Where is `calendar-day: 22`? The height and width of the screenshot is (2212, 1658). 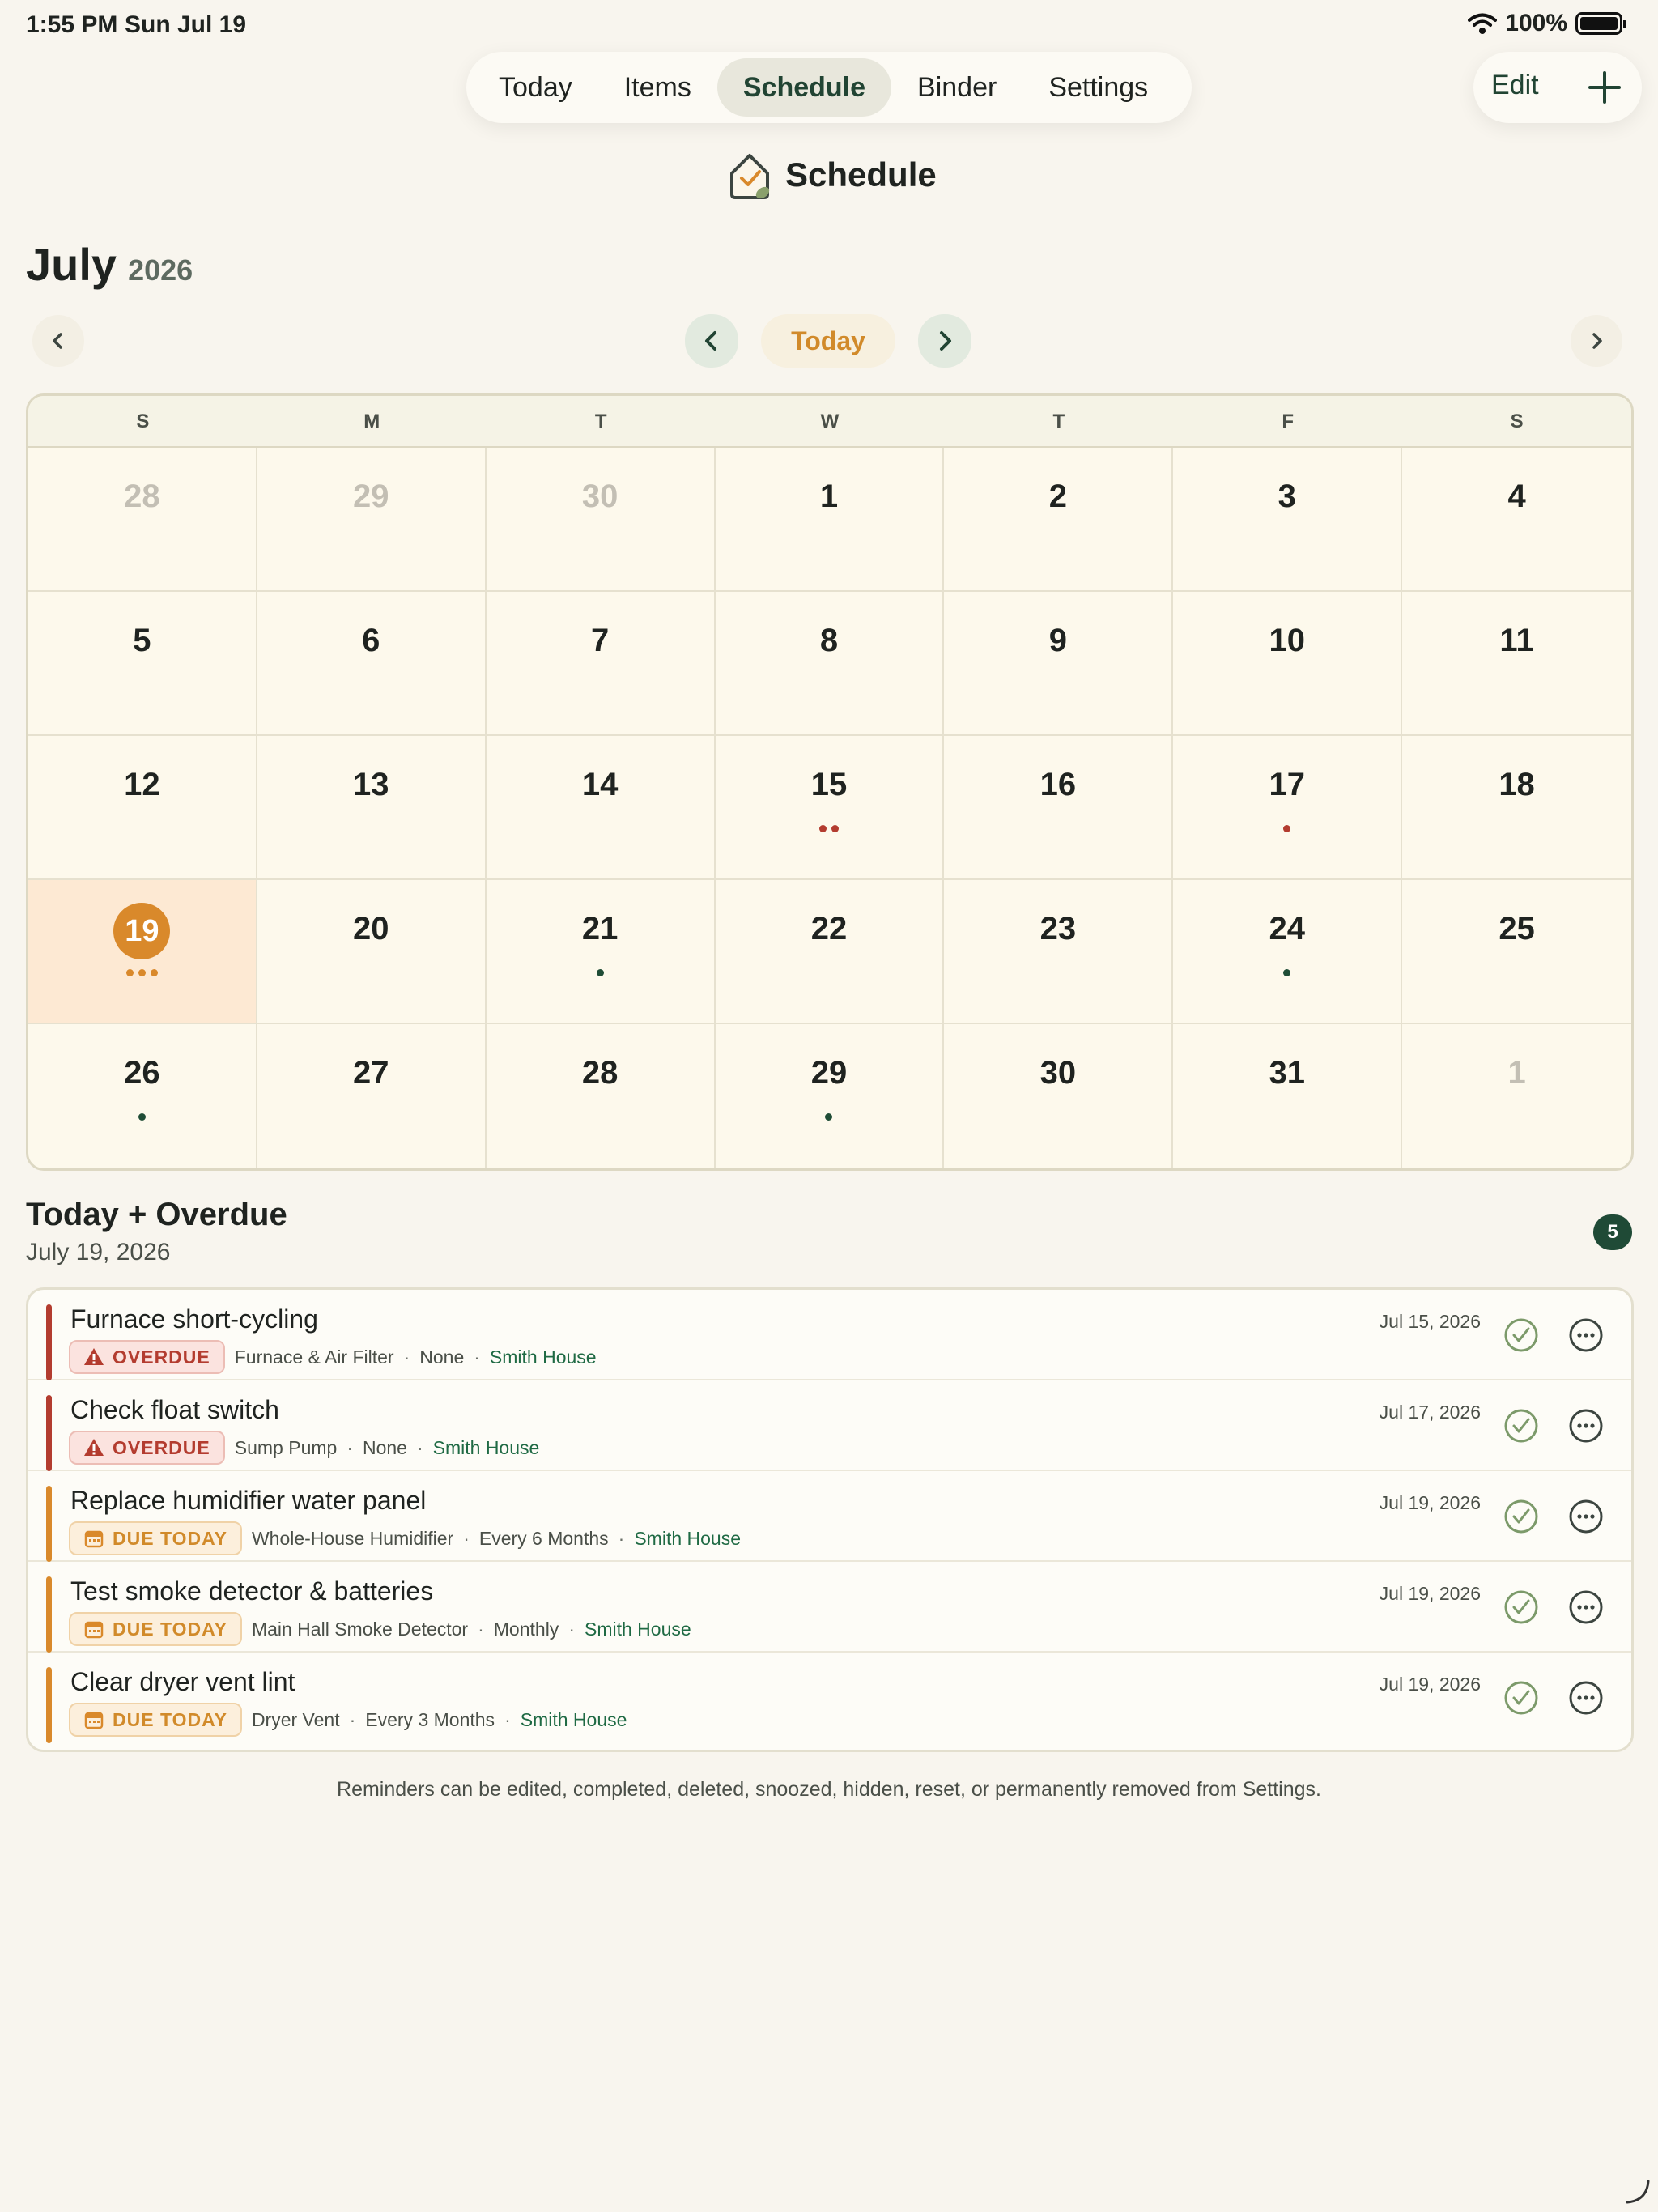 calendar-day: 22 is located at coordinates (830, 952).